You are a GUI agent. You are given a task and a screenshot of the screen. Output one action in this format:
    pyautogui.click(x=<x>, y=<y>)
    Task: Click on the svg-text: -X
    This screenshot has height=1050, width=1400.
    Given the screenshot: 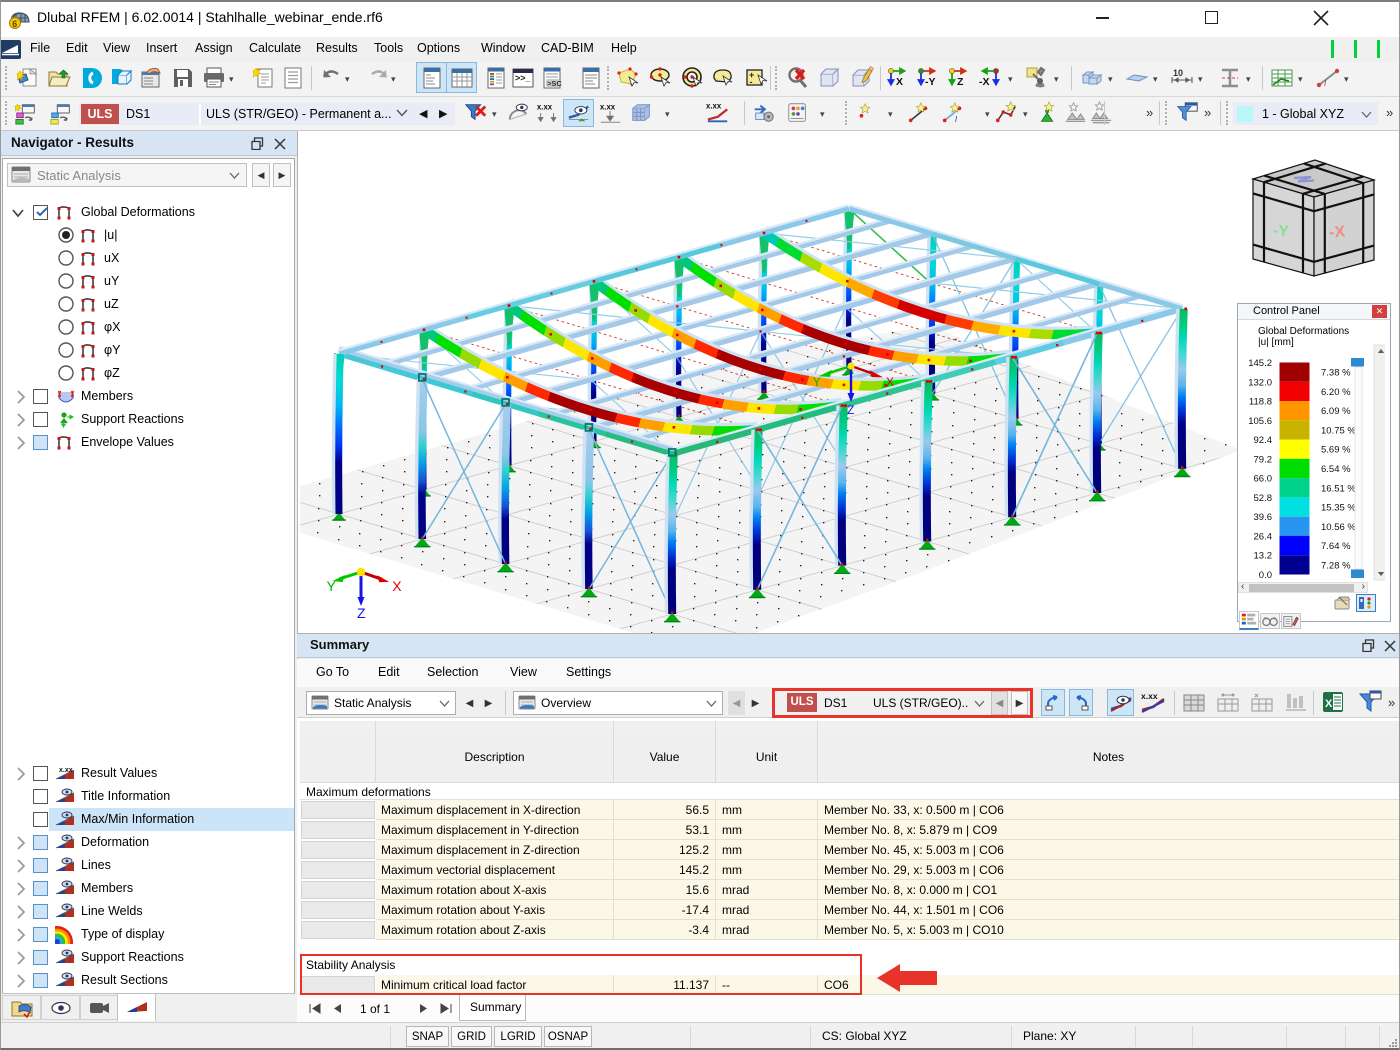 What is the action you would take?
    pyautogui.click(x=984, y=82)
    